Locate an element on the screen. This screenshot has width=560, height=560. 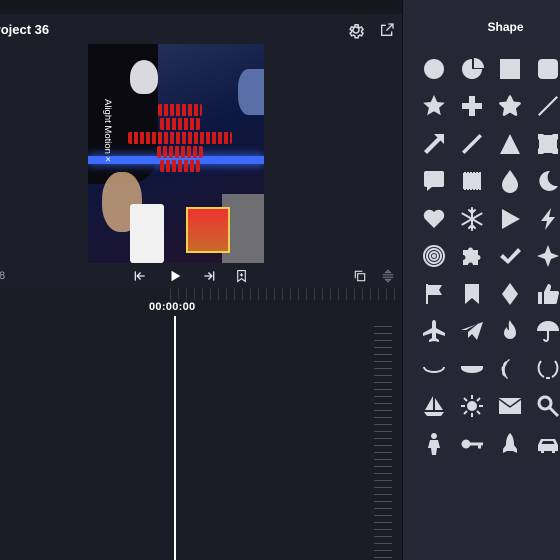
preview-red-lettering is located at coordinates (180, 154).